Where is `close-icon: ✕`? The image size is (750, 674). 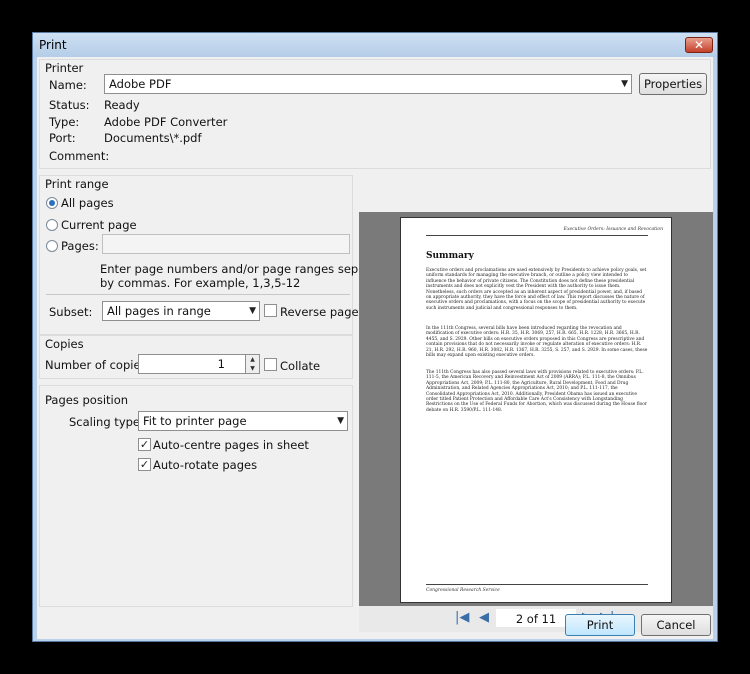 close-icon: ✕ is located at coordinates (699, 45).